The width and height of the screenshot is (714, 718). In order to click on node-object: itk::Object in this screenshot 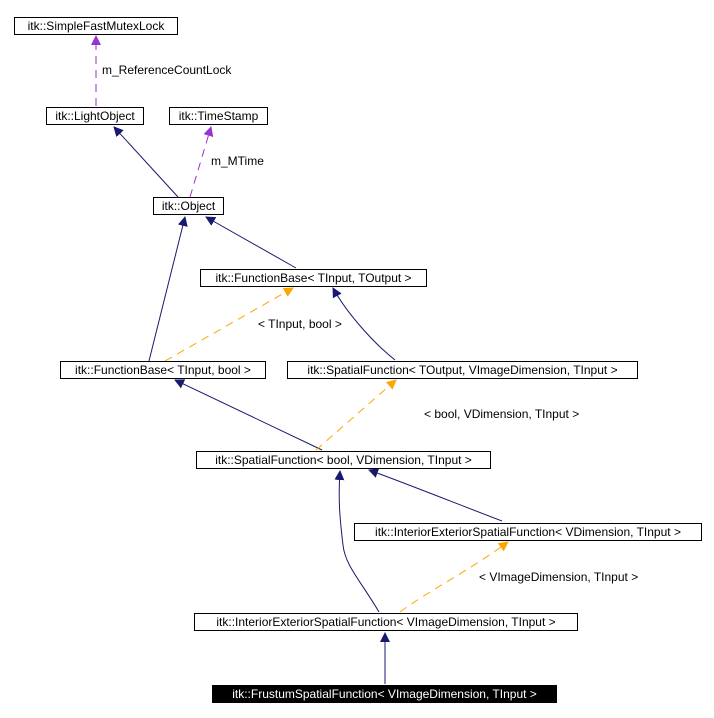, I will do `click(188, 206)`.